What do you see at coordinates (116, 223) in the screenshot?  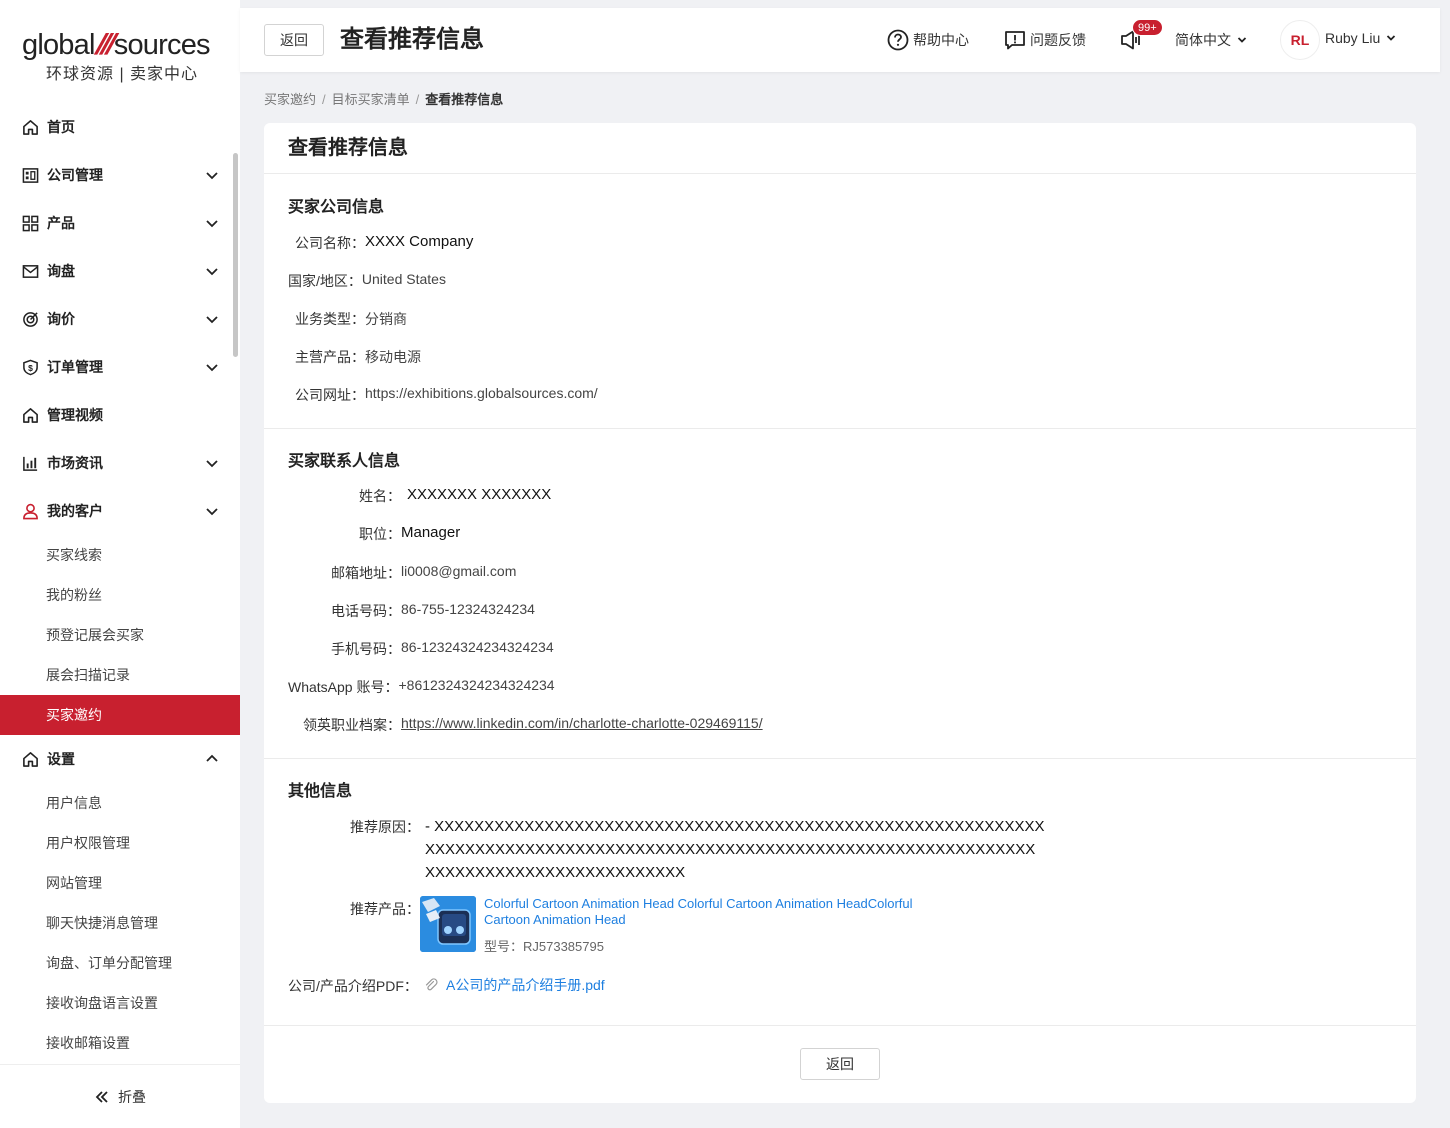 I see `sidebar-item-products: 产品` at bounding box center [116, 223].